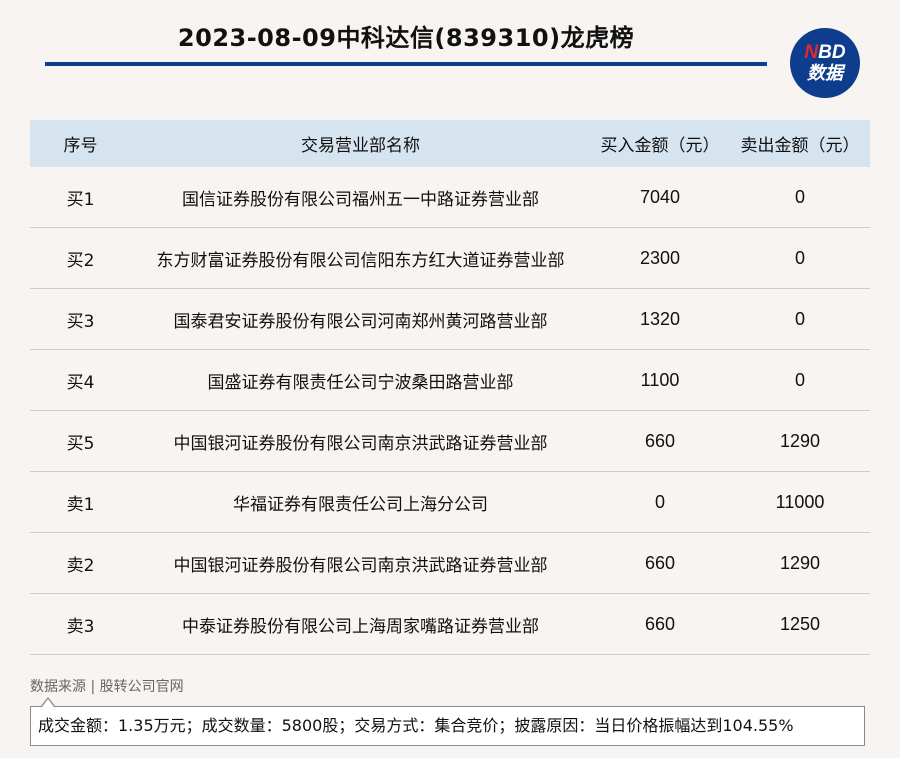 The height and width of the screenshot is (758, 900). I want to click on row-branch-name: 国盛证券有限责任公司宁波桑田路营业部, so click(360, 380).